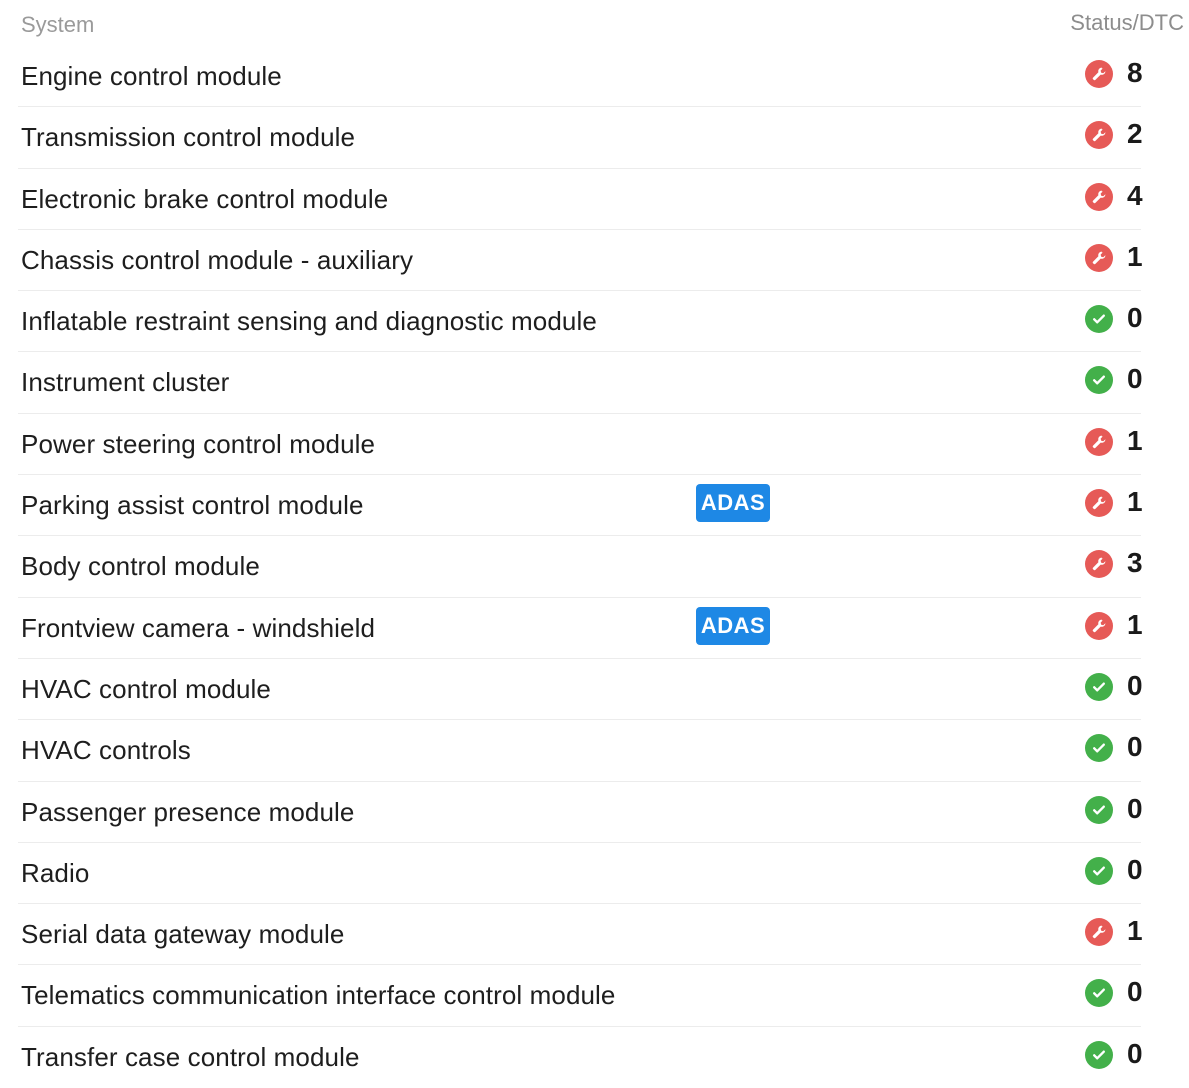  Describe the element at coordinates (594, 1057) in the screenshot. I see `module-row: Transfer case control module 0` at that location.